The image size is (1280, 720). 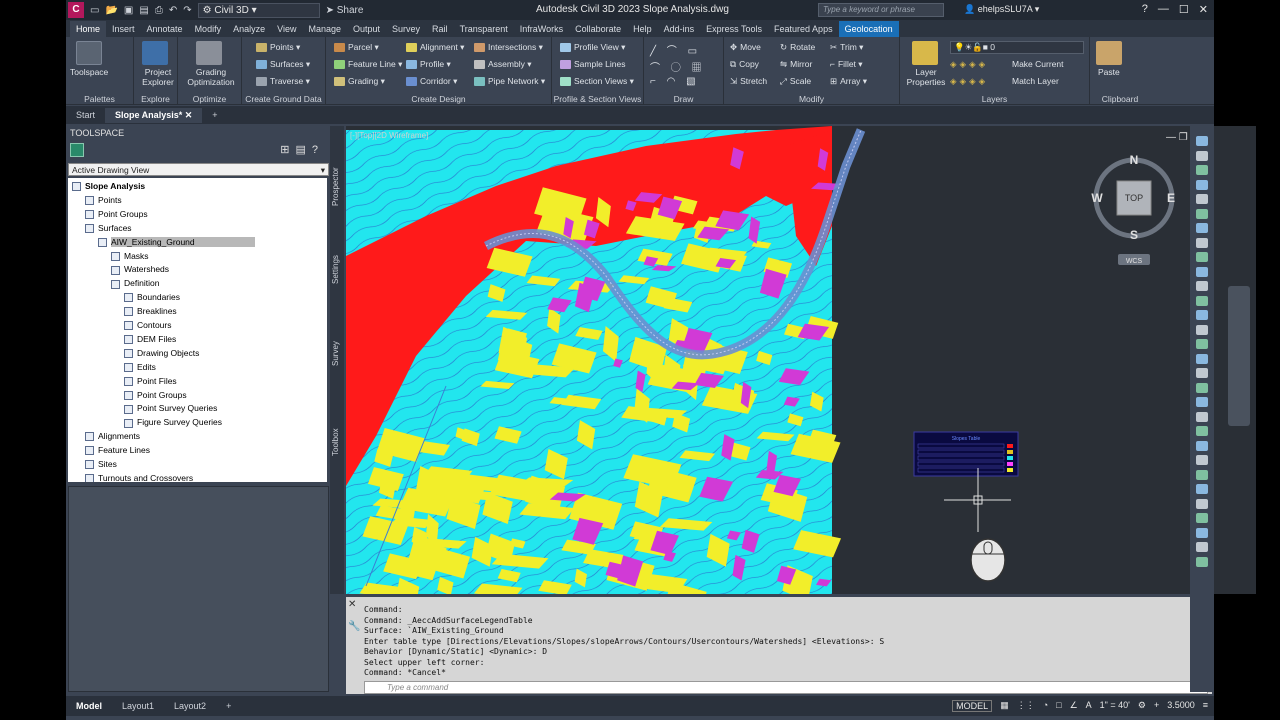 What do you see at coordinates (345, 10) in the screenshot?
I see `share-button: ➤ Share` at bounding box center [345, 10].